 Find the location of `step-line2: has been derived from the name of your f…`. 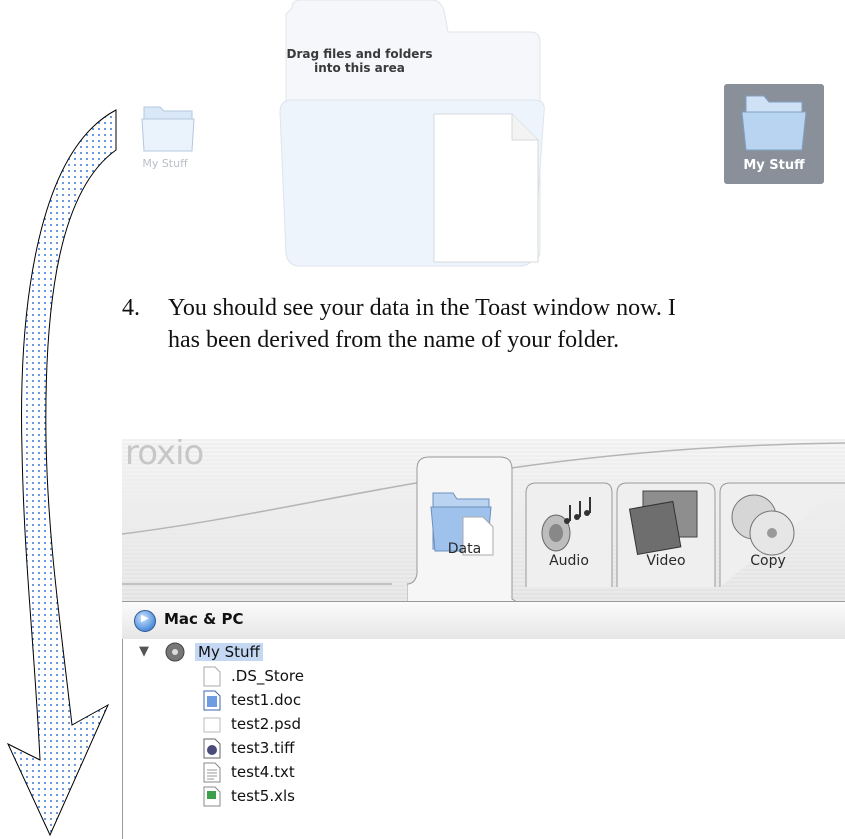

step-line2: has been derived from the name of your f… is located at coordinates (394, 340).